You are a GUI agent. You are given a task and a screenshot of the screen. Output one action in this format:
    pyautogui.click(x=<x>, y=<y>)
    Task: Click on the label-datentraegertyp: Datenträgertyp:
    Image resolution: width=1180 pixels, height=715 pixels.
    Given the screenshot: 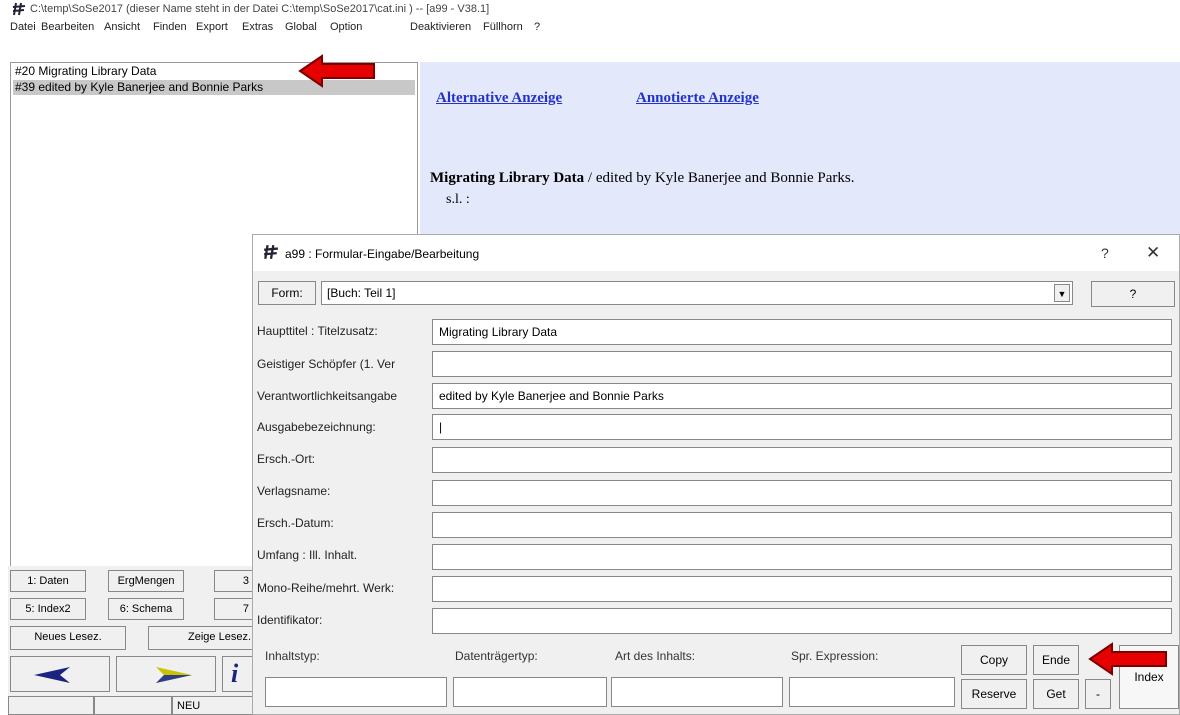 What is the action you would take?
    pyautogui.click(x=496, y=656)
    